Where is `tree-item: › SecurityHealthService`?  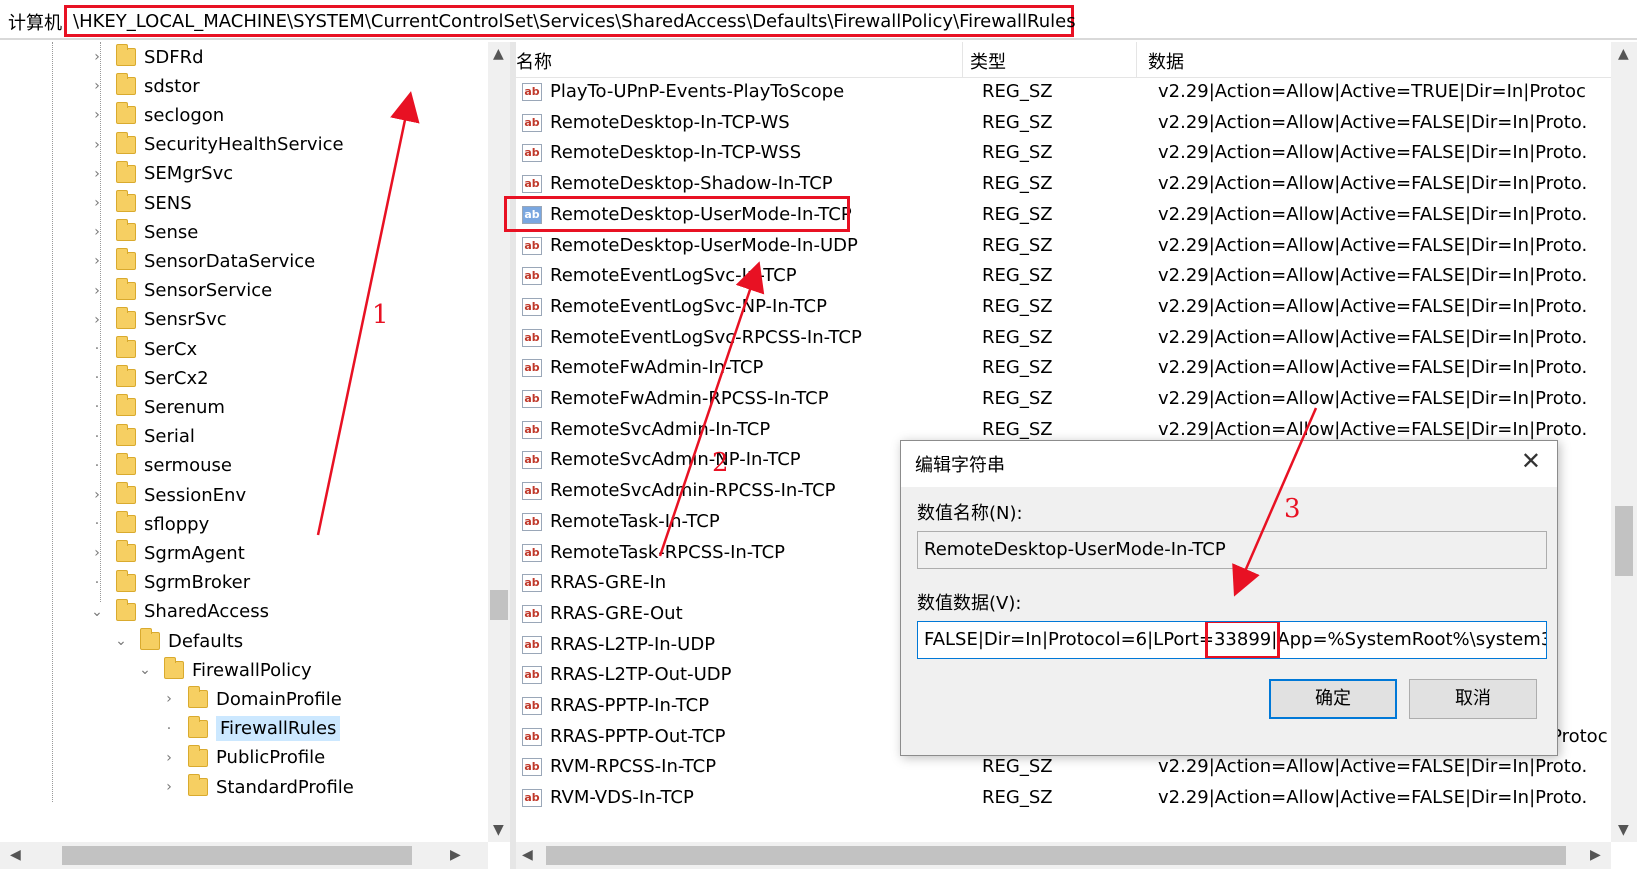
tree-item: › SecurityHealthService is located at coordinates (216, 145).